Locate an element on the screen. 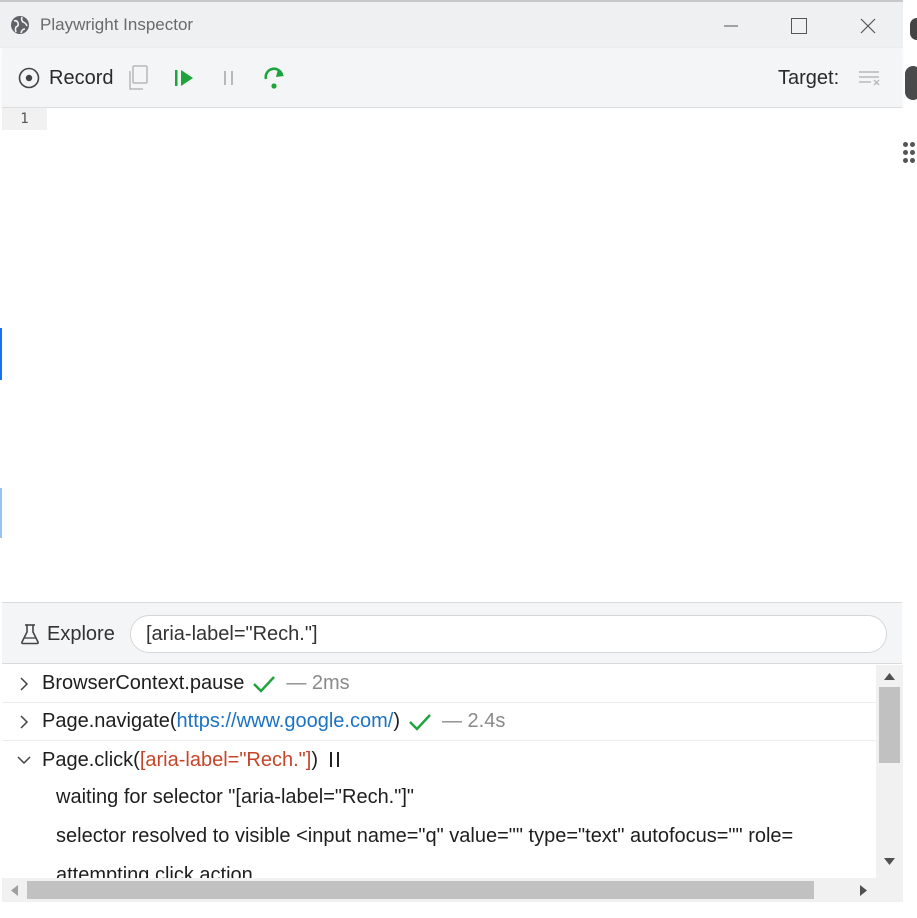 This screenshot has width=917, height=918. horizontal-scrollbar is located at coordinates (439, 890).